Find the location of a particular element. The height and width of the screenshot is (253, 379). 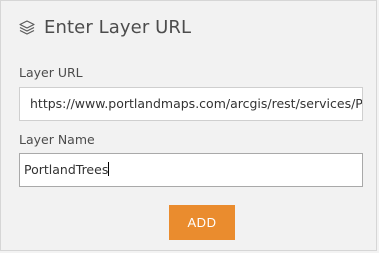

layer-name-label: Layer Name is located at coordinates (57, 139).